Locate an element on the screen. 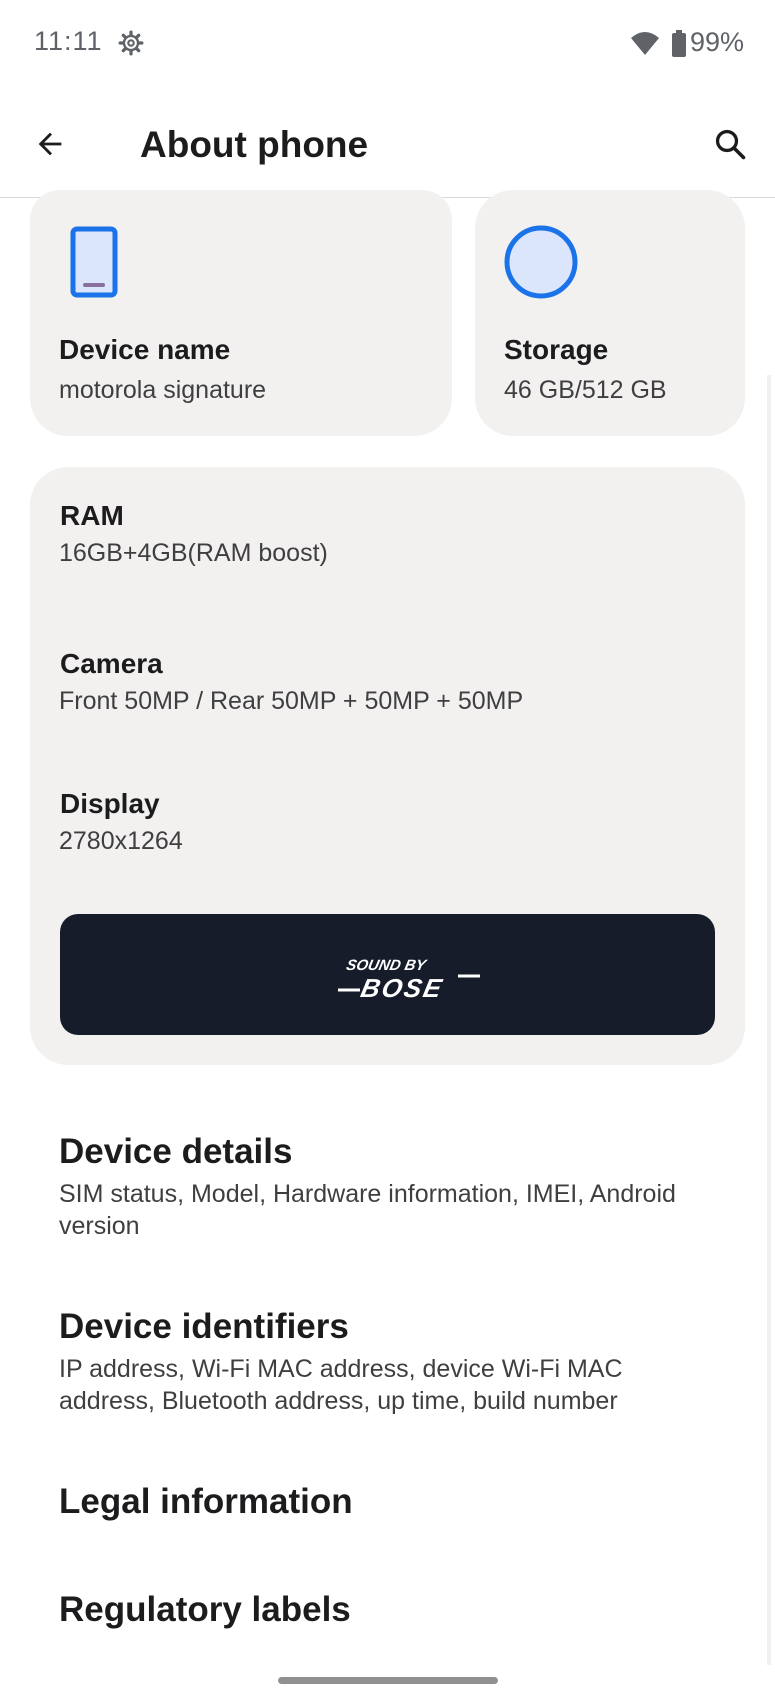  device-identifiers-title: Device identifiers is located at coordinates (204, 1326).